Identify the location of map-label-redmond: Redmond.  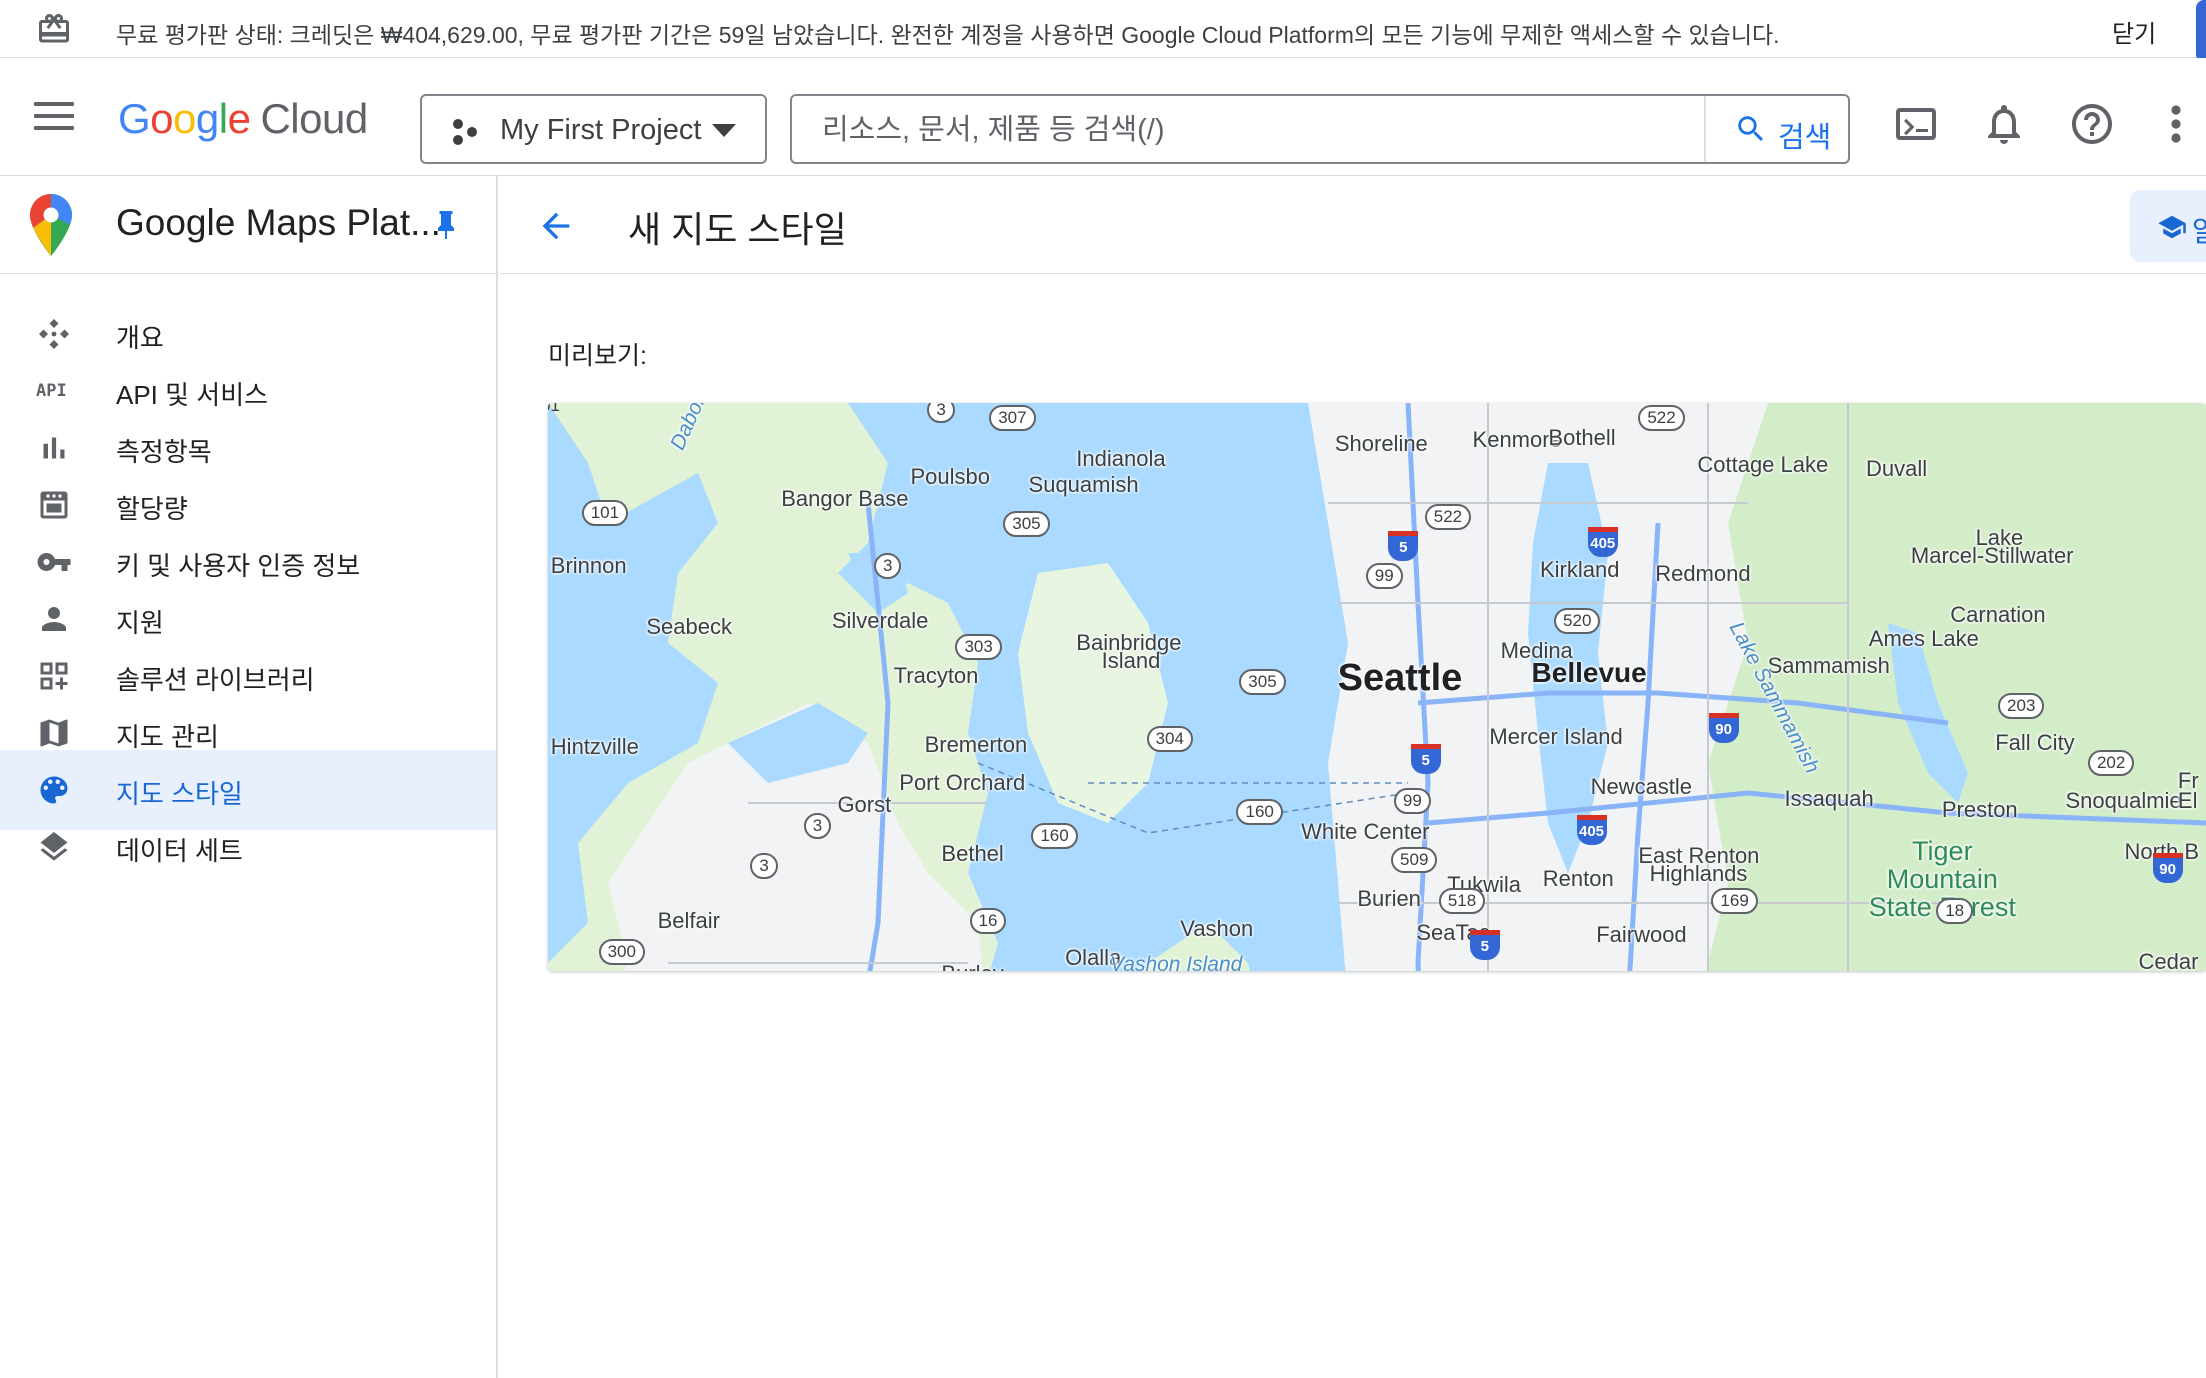
(1703, 574).